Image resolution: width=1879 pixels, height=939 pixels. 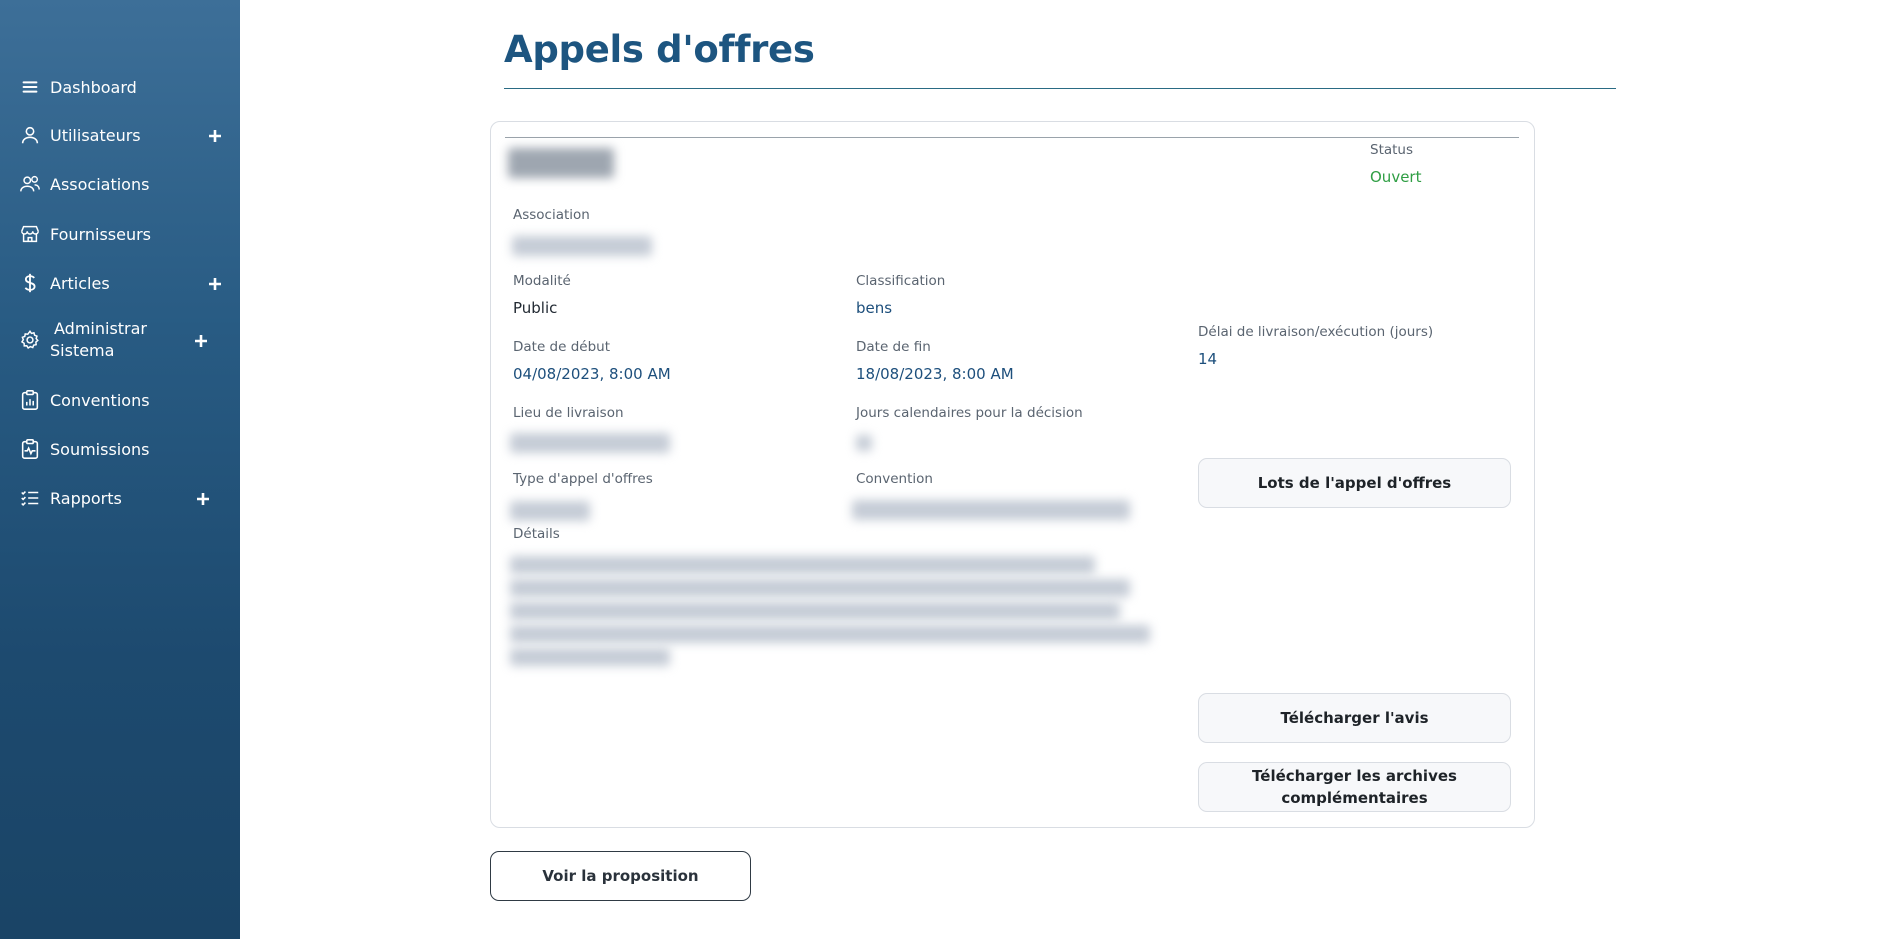 What do you see at coordinates (1354, 718) in the screenshot?
I see `download-avis-button: Télécharger l'avis` at bounding box center [1354, 718].